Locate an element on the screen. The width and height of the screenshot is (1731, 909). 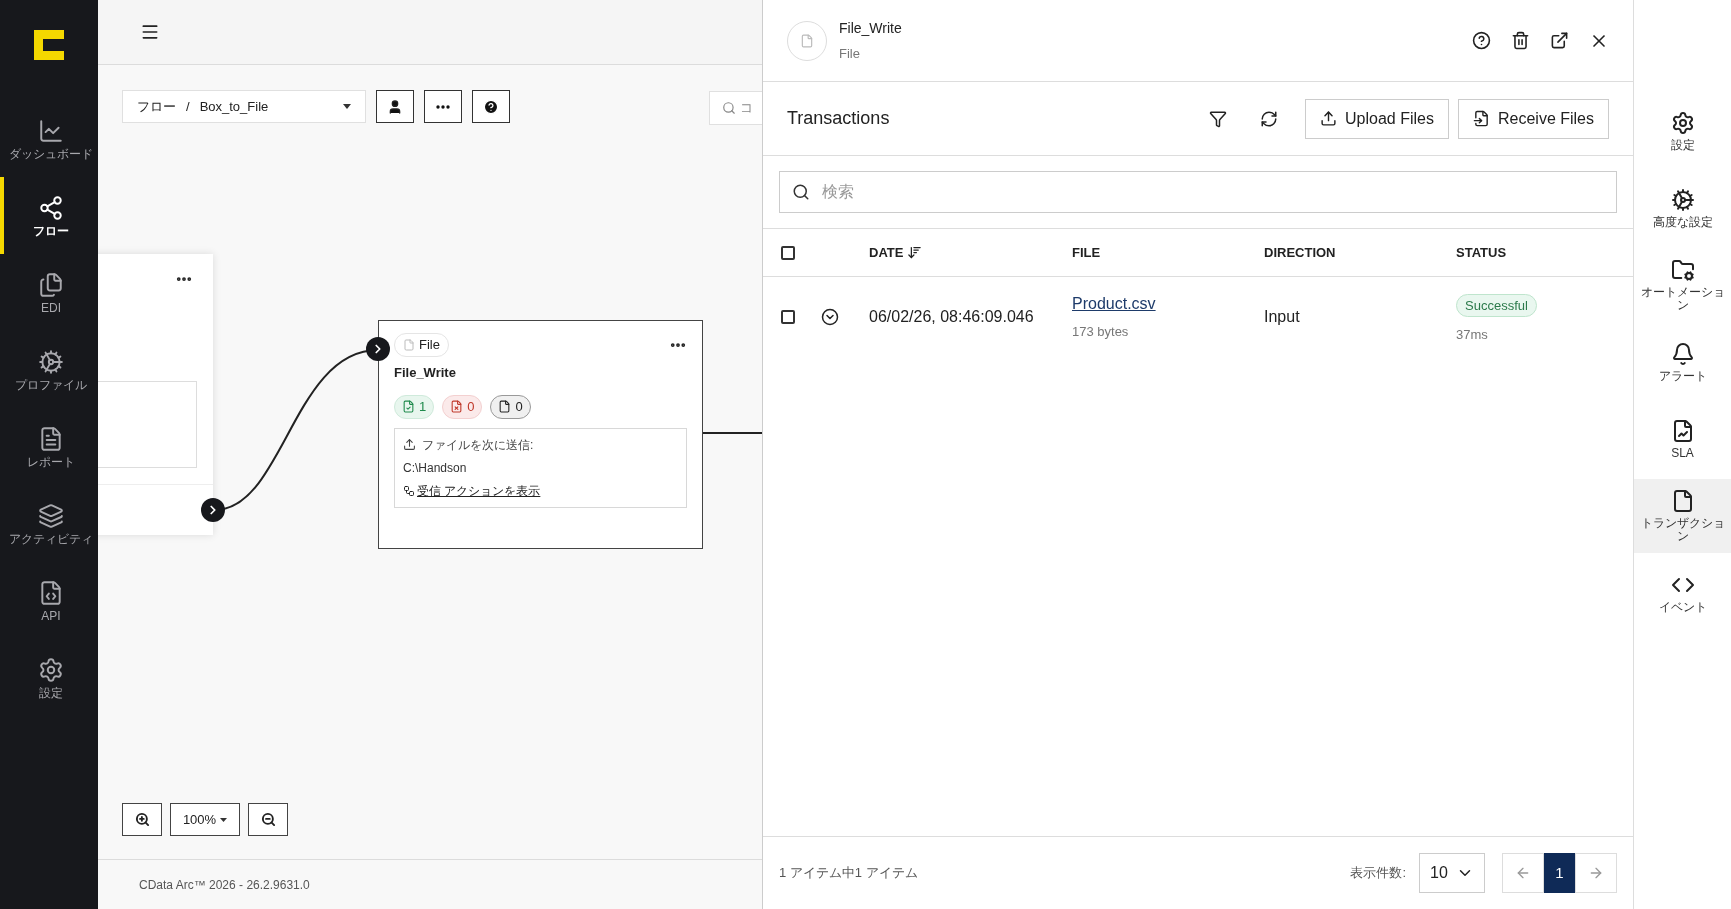
arrow-right-icon is located at coordinates (1596, 873).